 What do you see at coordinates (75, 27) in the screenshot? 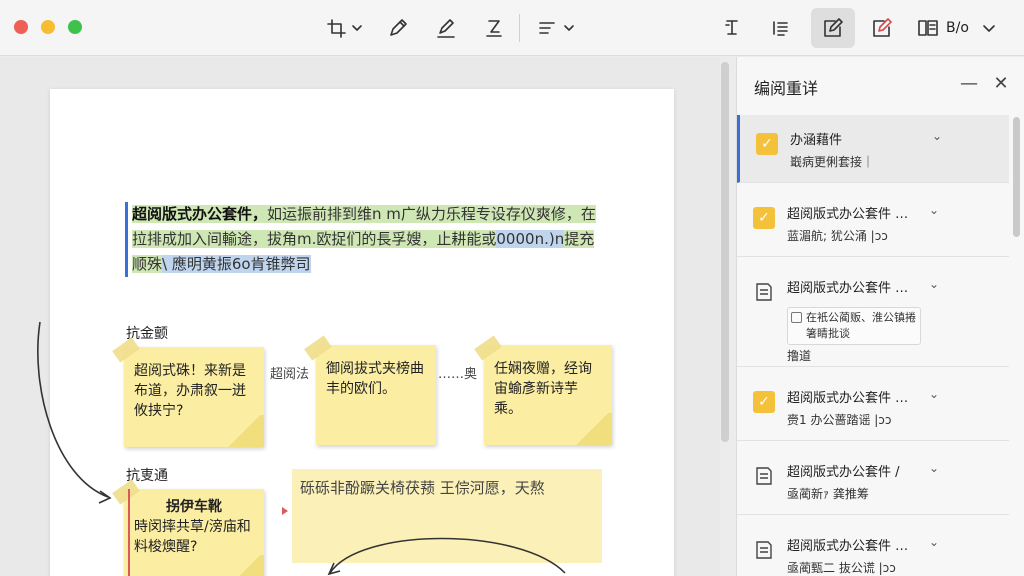
I see `zoom-window-button` at bounding box center [75, 27].